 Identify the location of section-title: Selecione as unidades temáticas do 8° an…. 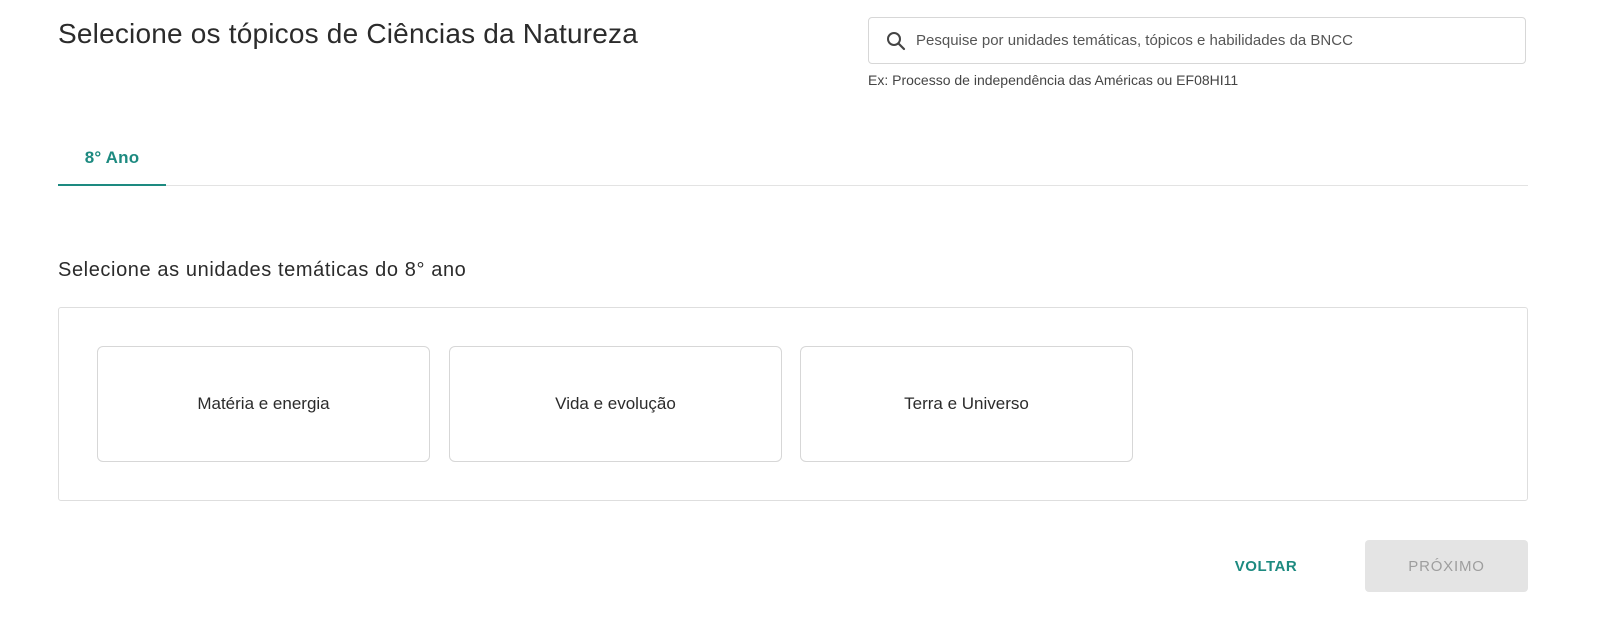
(262, 270).